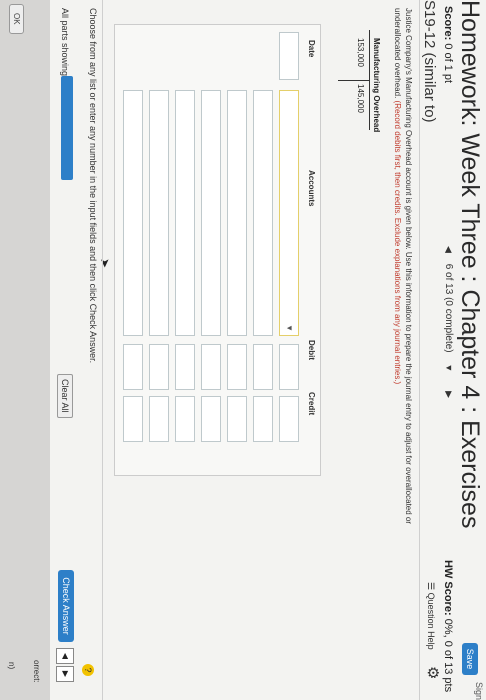 The height and width of the screenshot is (700, 486). Describe the element at coordinates (88, 670) in the screenshot. I see `help-icon: ?` at that location.